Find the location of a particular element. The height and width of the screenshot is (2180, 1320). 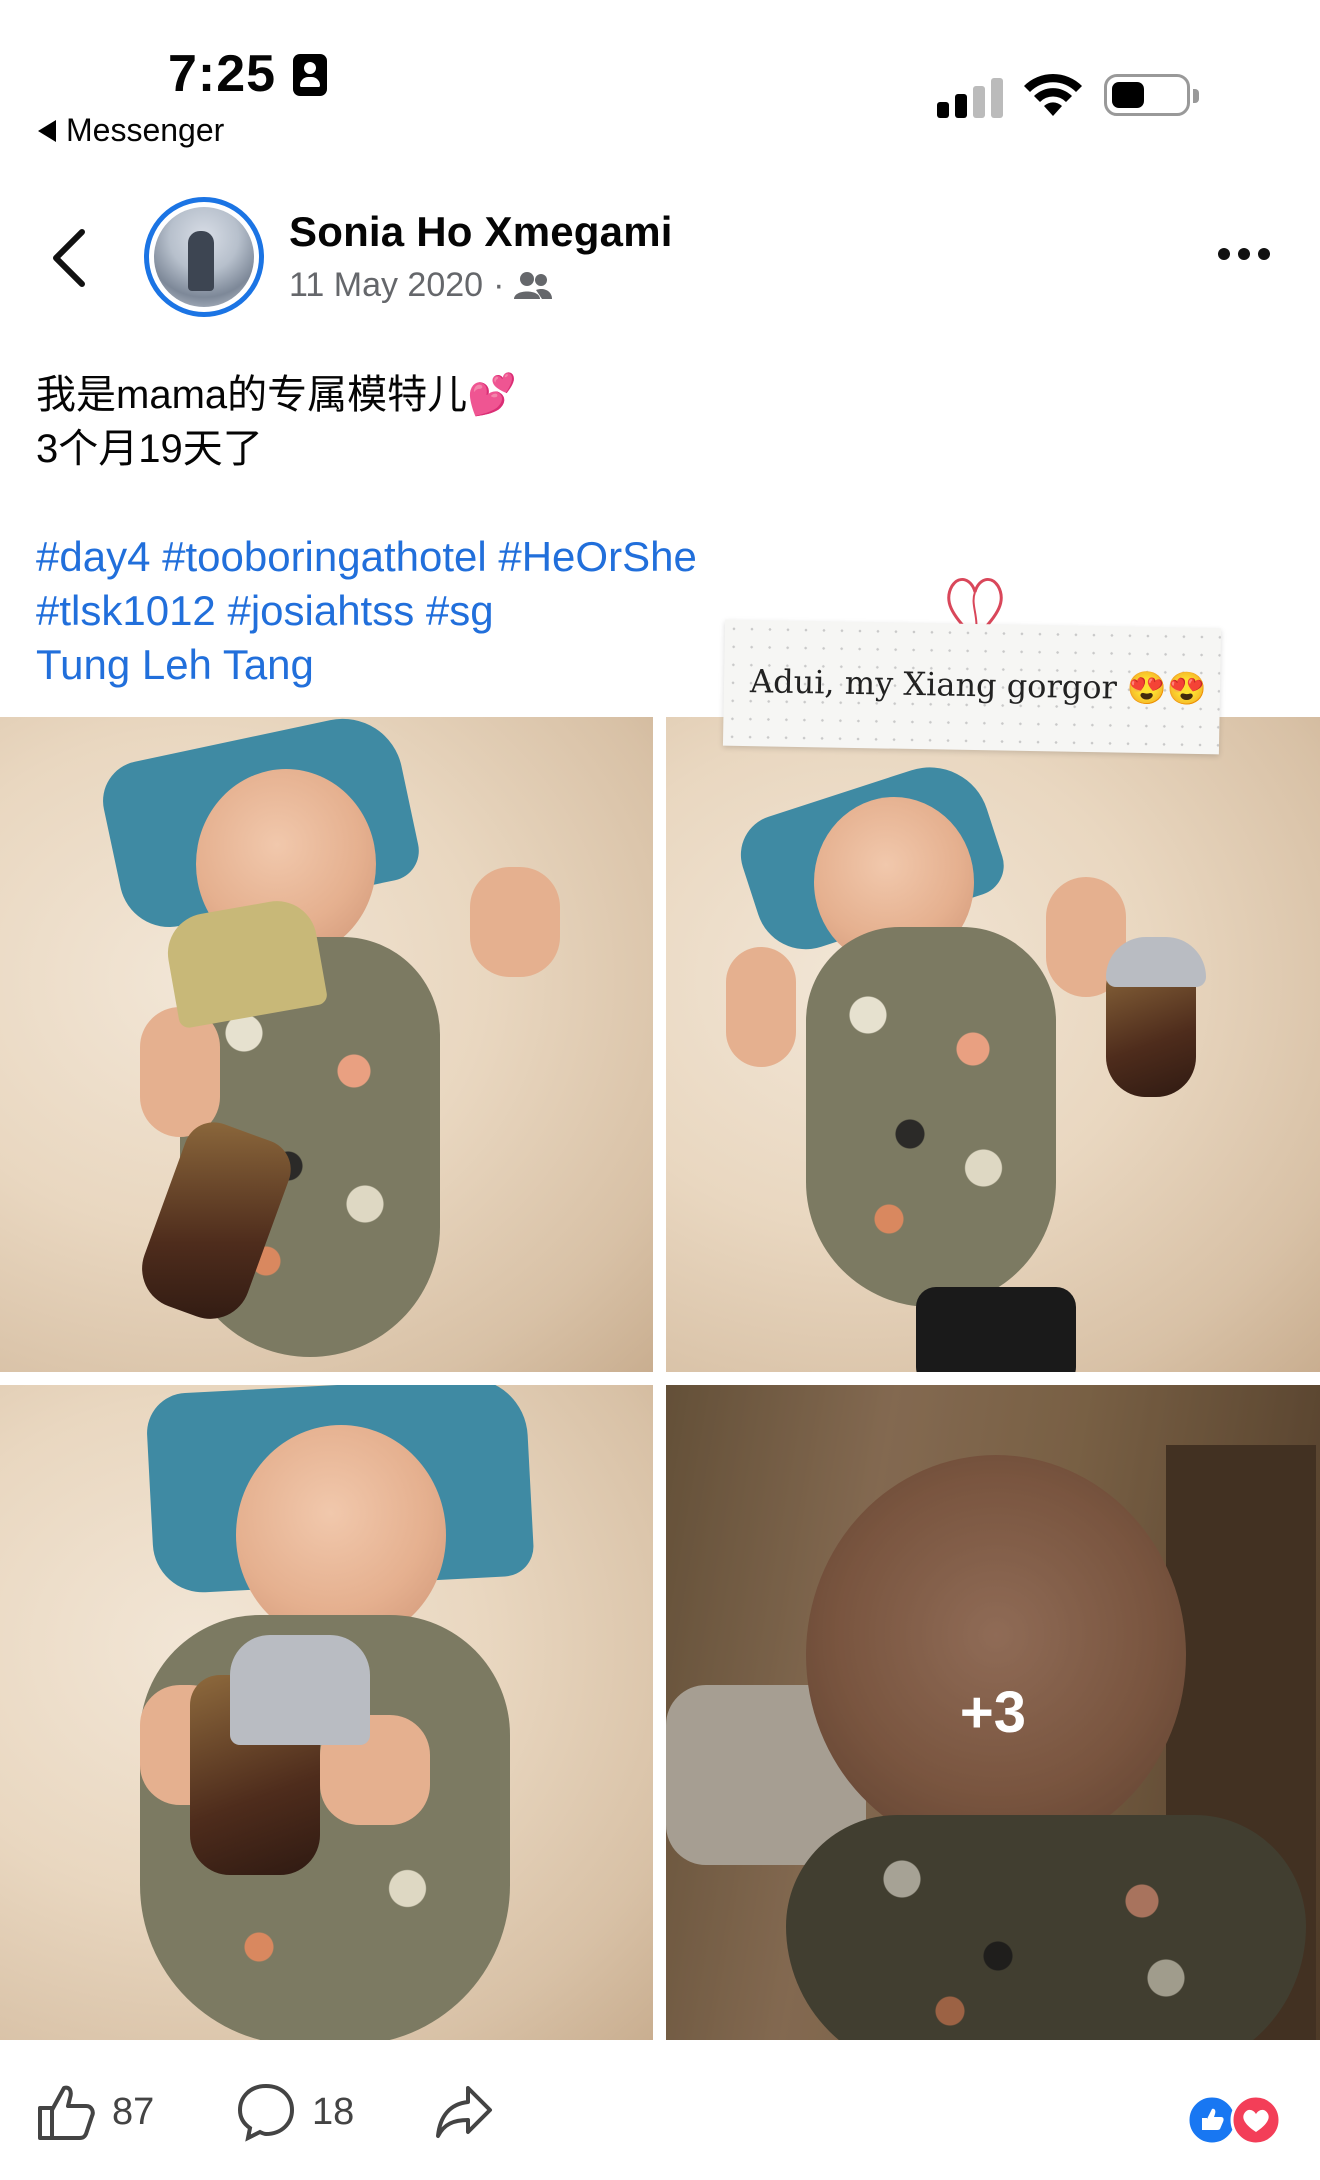

cellular-signal-icon is located at coordinates (970, 95).